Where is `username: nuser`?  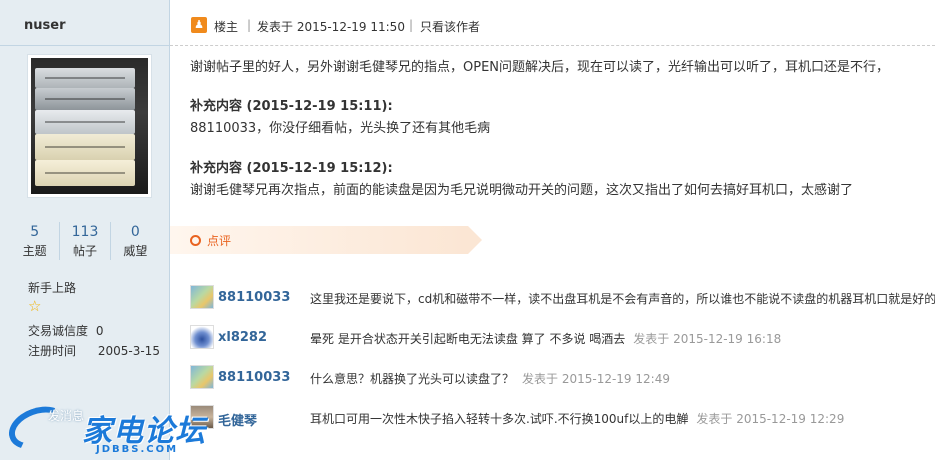
username: nuser is located at coordinates (84, 23).